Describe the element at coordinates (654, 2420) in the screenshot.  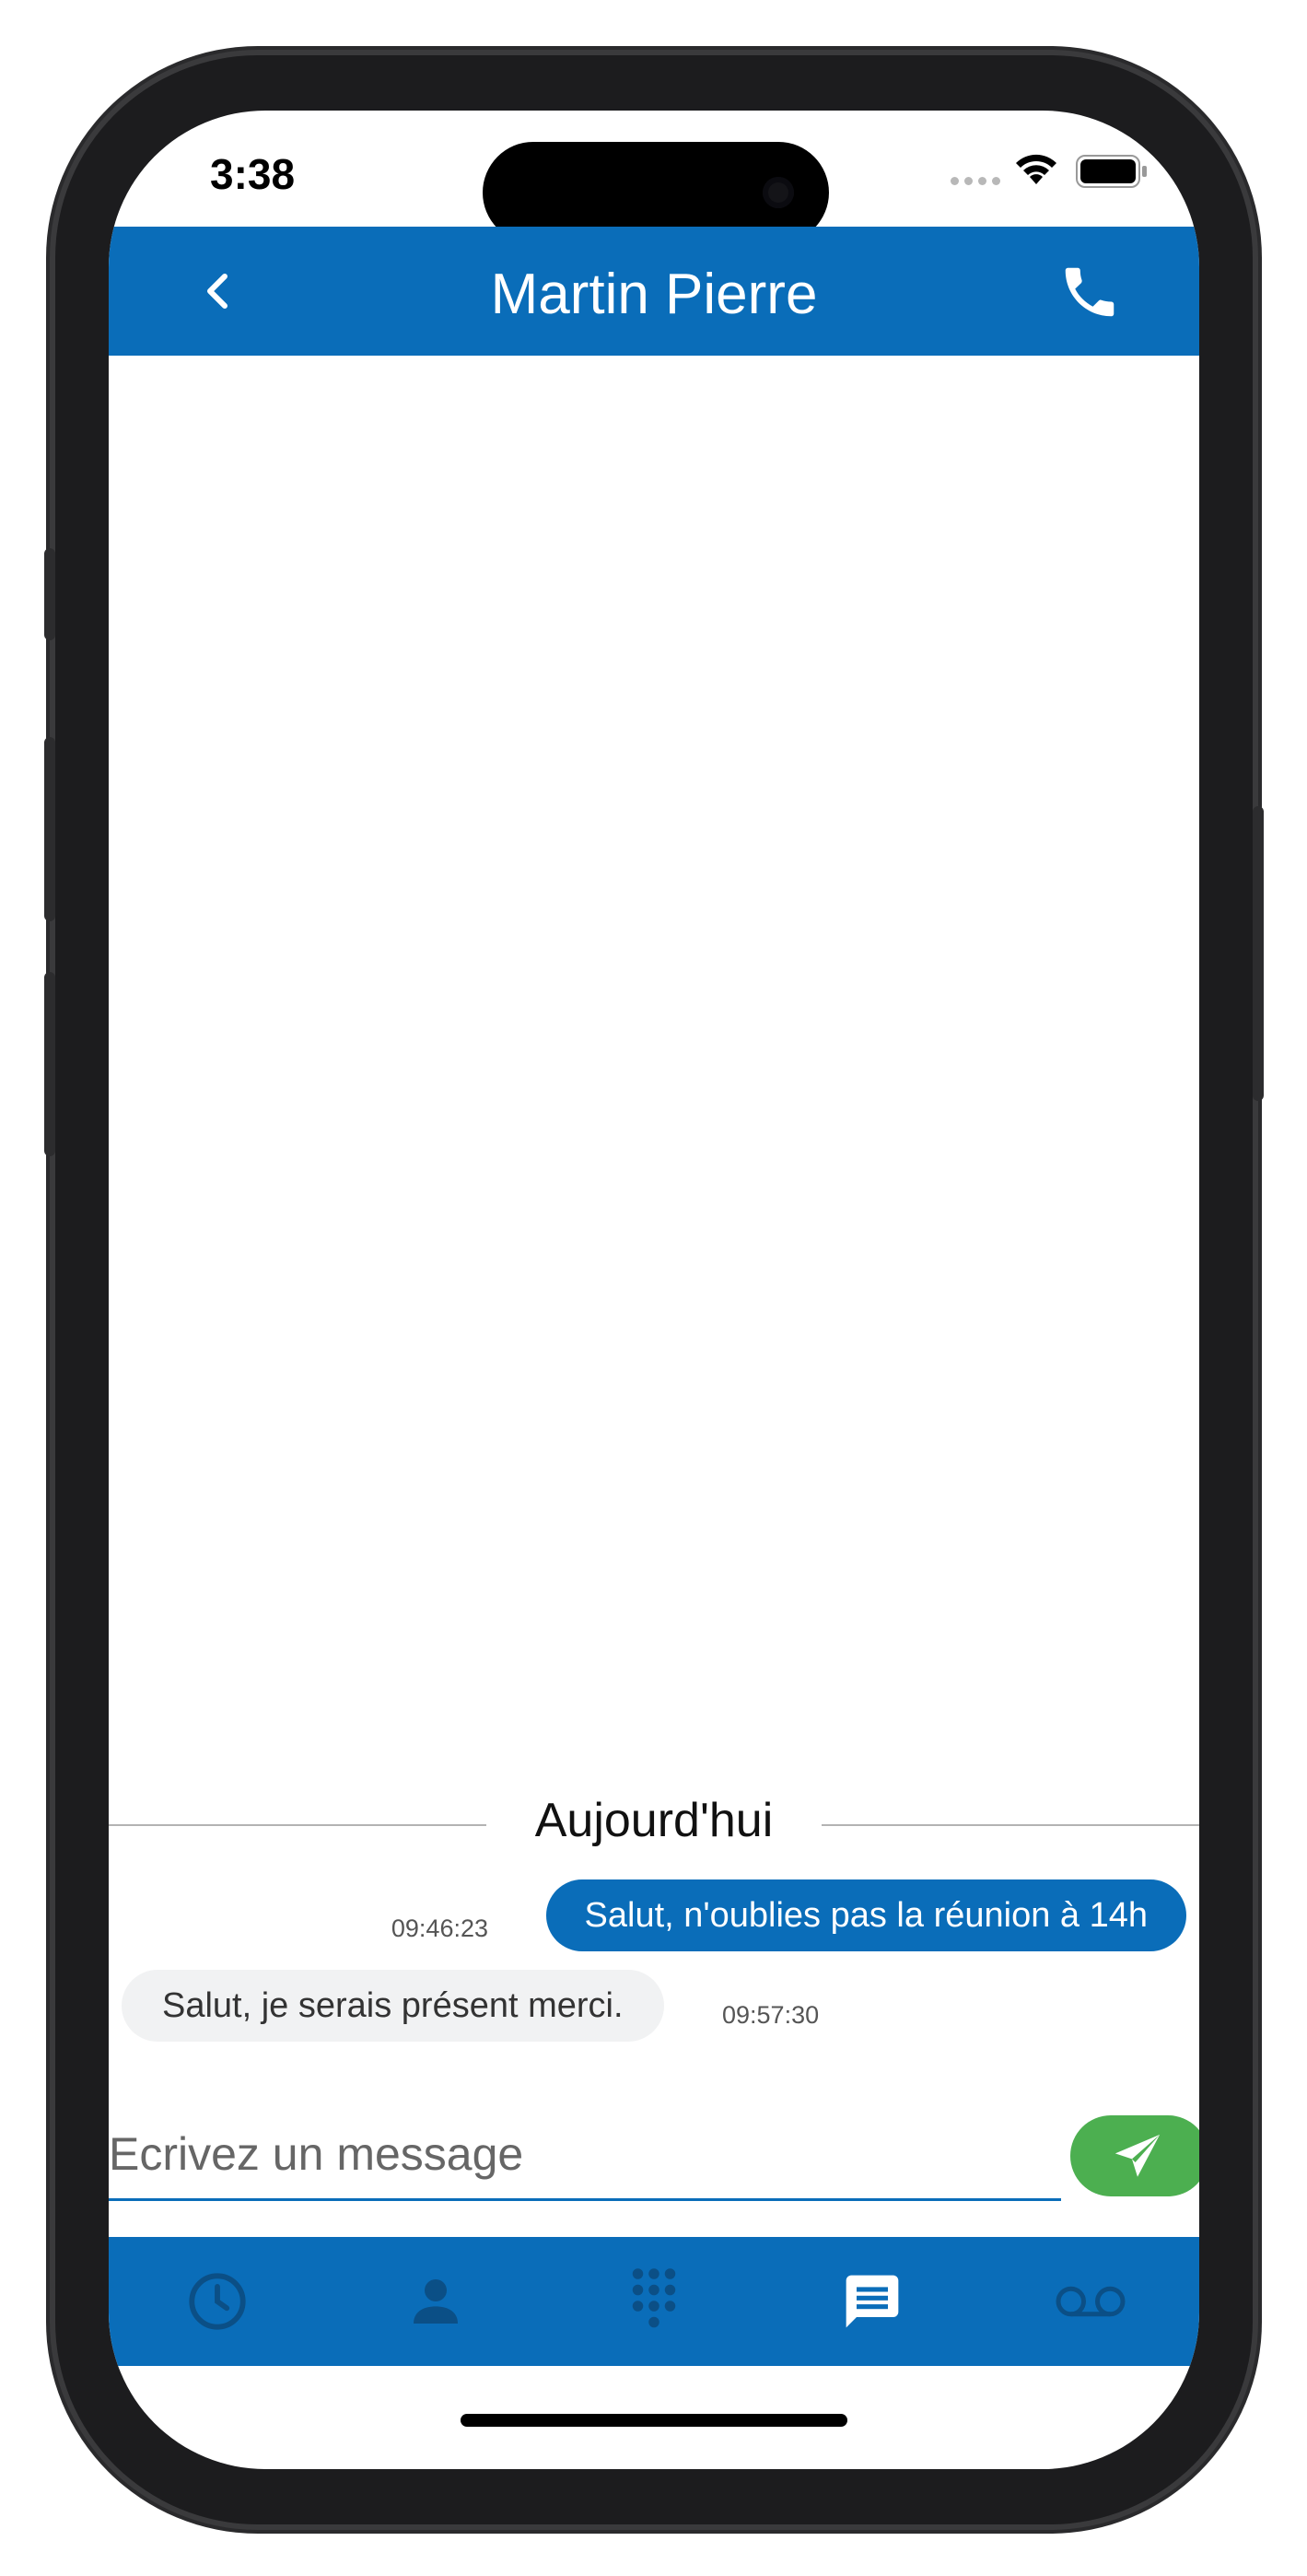
I see `home-indicator` at that location.